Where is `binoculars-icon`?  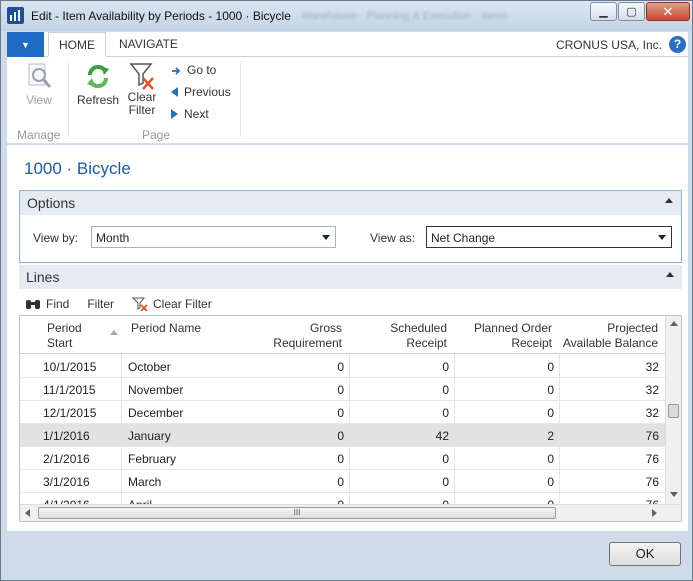
binoculars-icon is located at coordinates (33, 304).